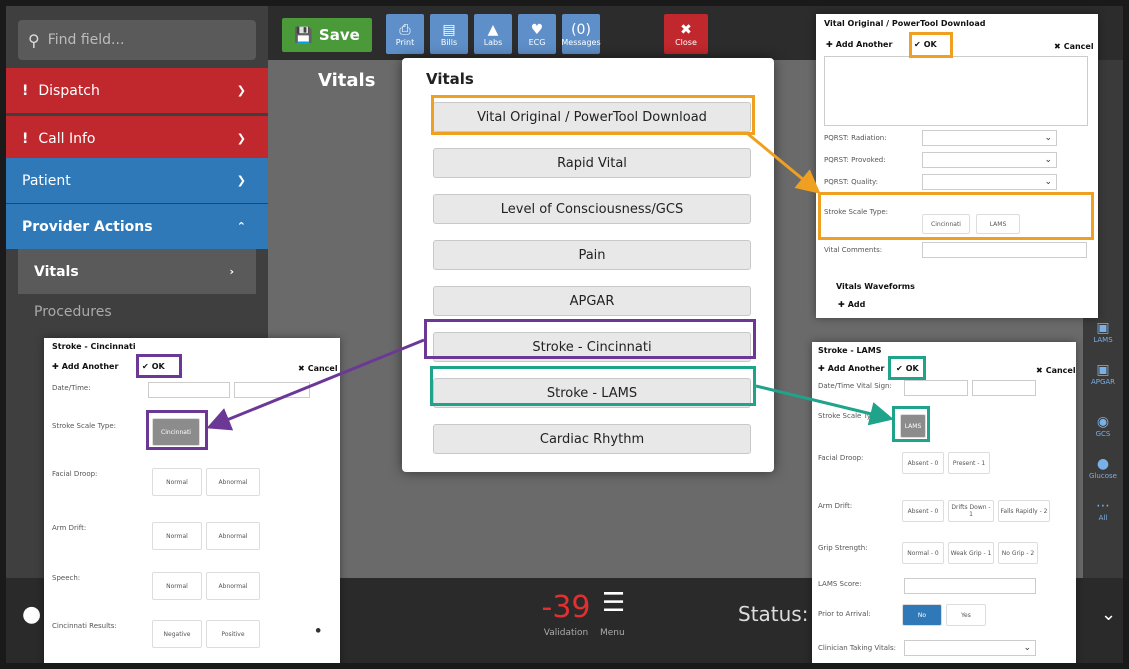 The width and height of the screenshot is (1129, 669). Describe the element at coordinates (829, 44) in the screenshot. I see `plus-icon: ✚` at that location.